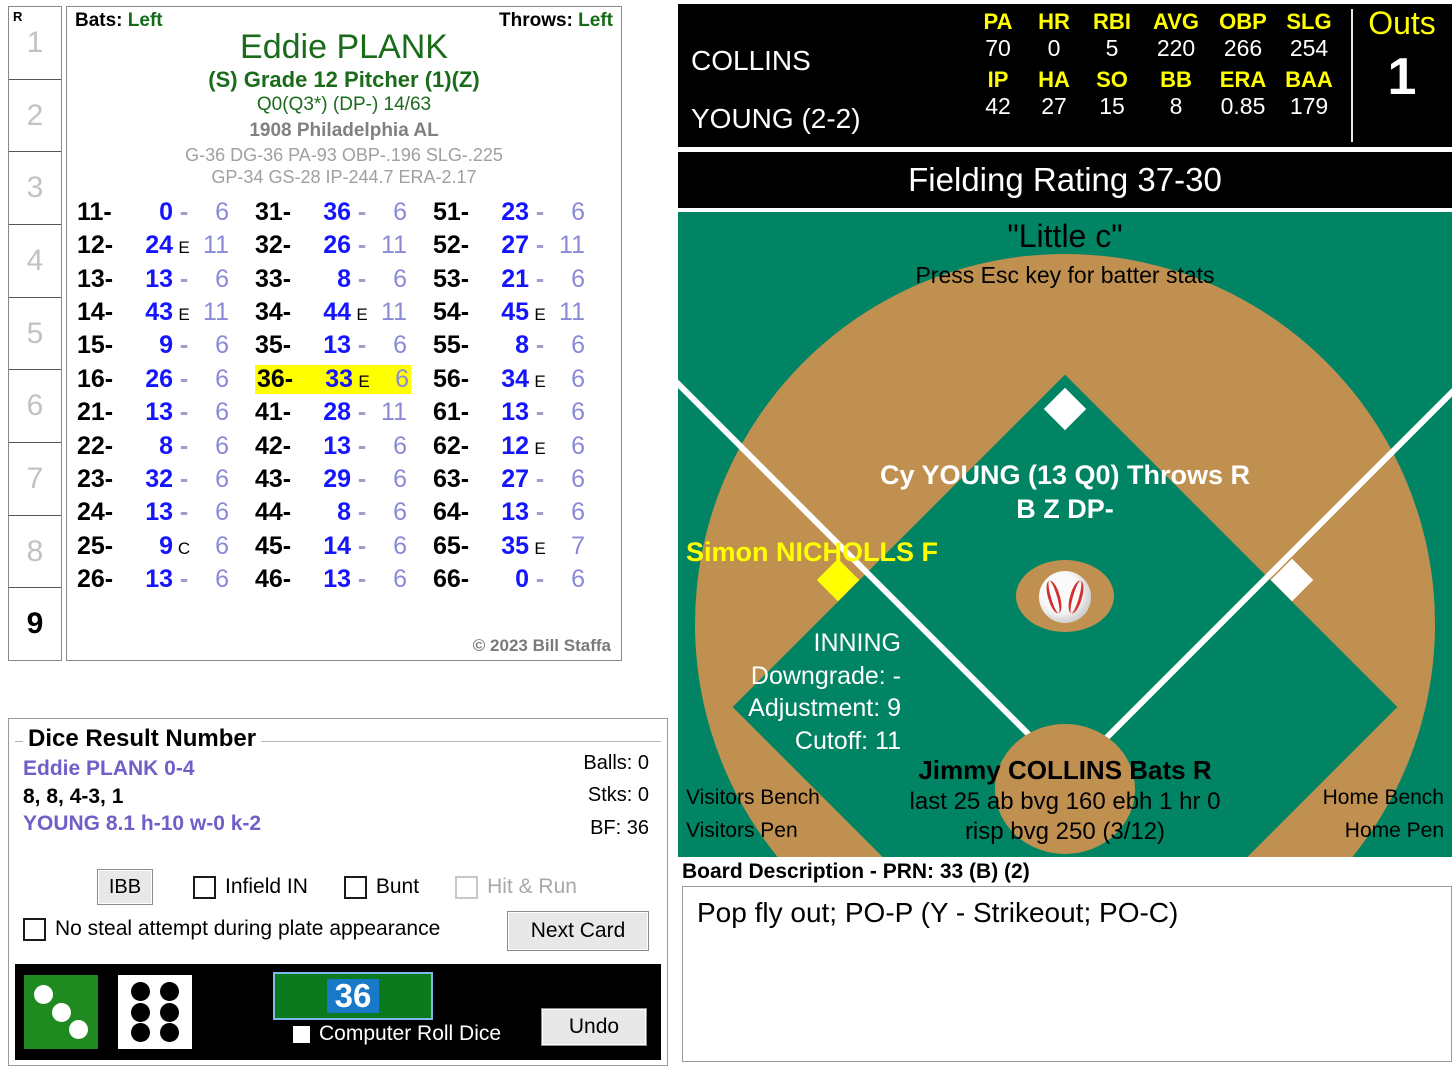 The width and height of the screenshot is (1456, 1077). What do you see at coordinates (35, 43) in the screenshot?
I see `inning-cell-1: R1` at bounding box center [35, 43].